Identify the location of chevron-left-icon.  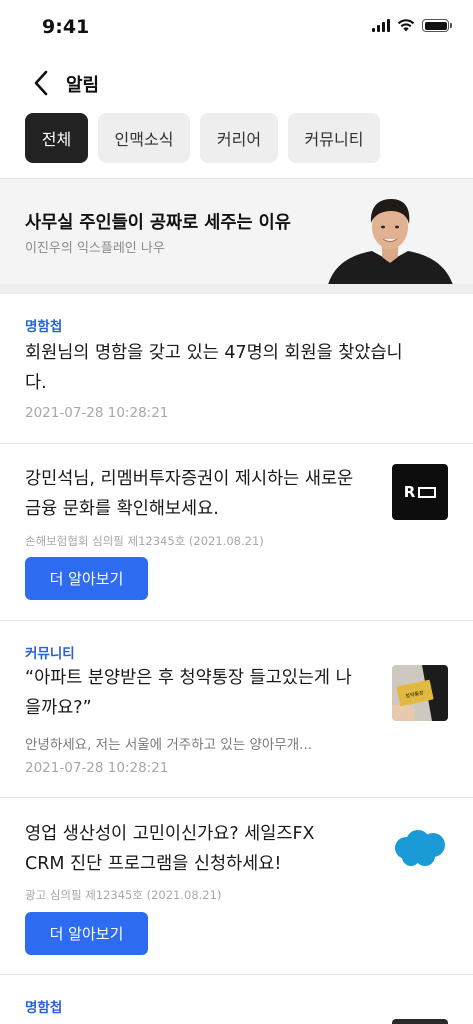
(41, 83).